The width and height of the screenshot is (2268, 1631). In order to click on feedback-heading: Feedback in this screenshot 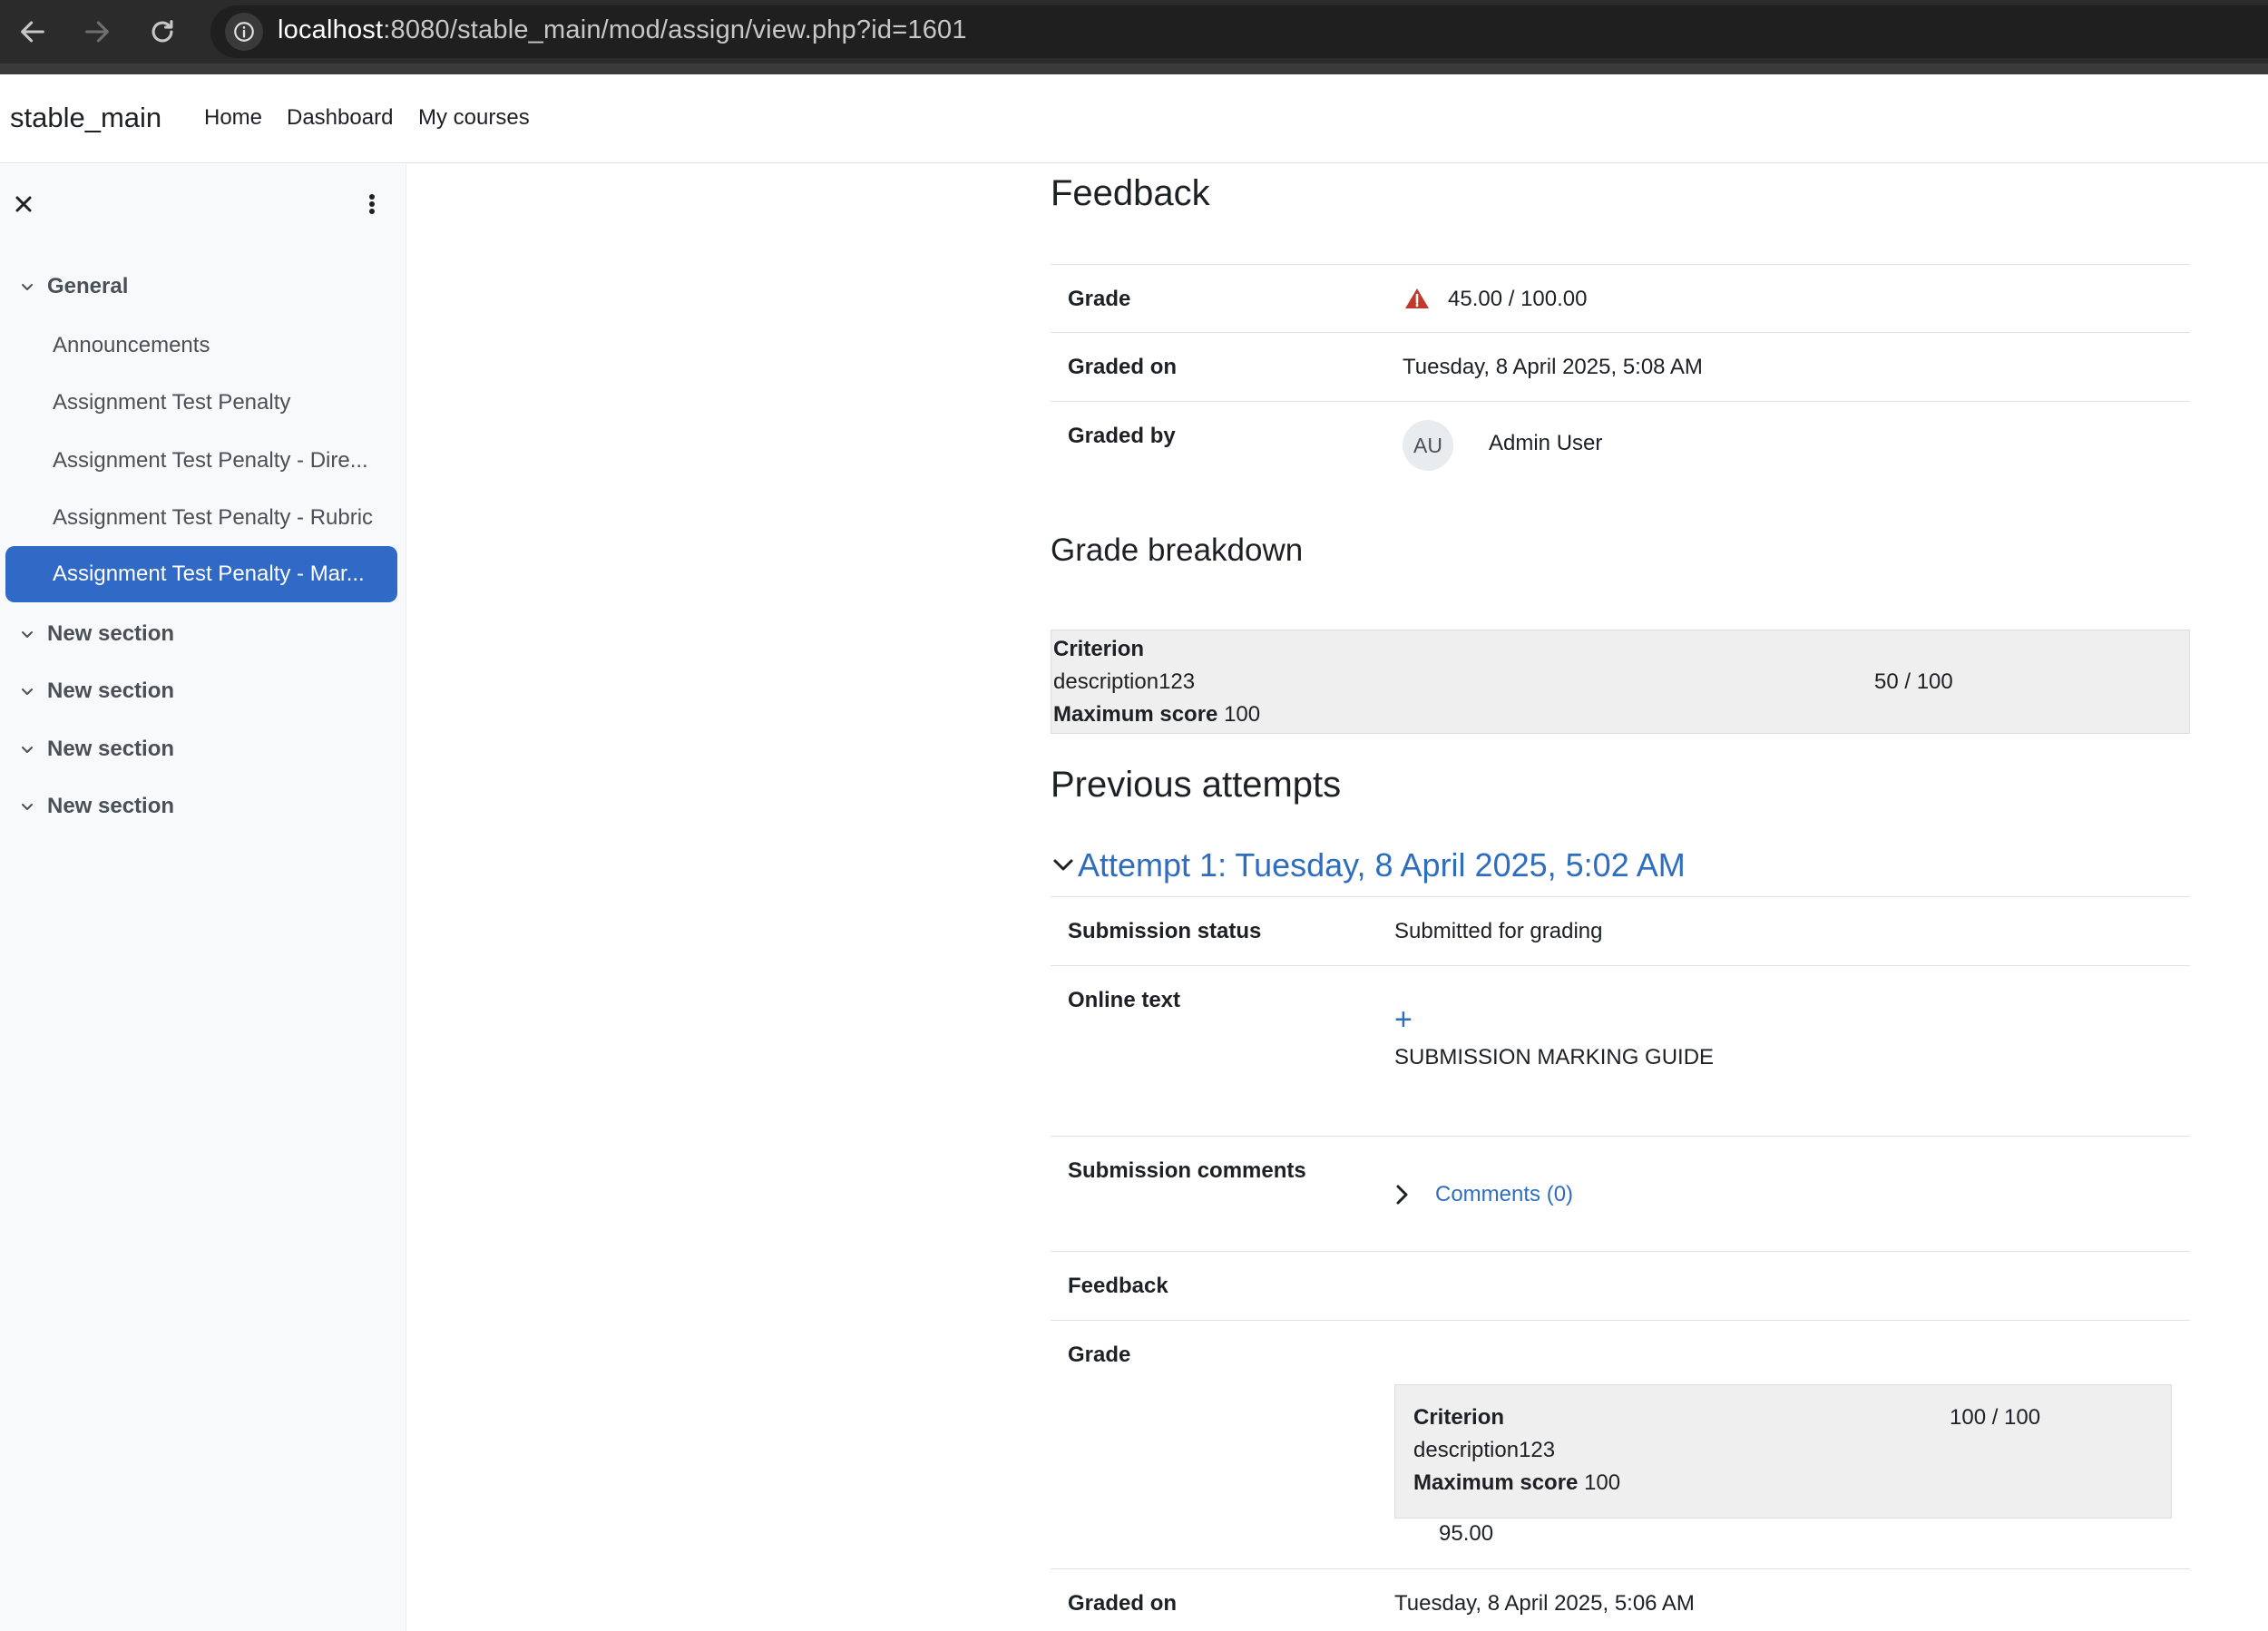, I will do `click(1130, 193)`.